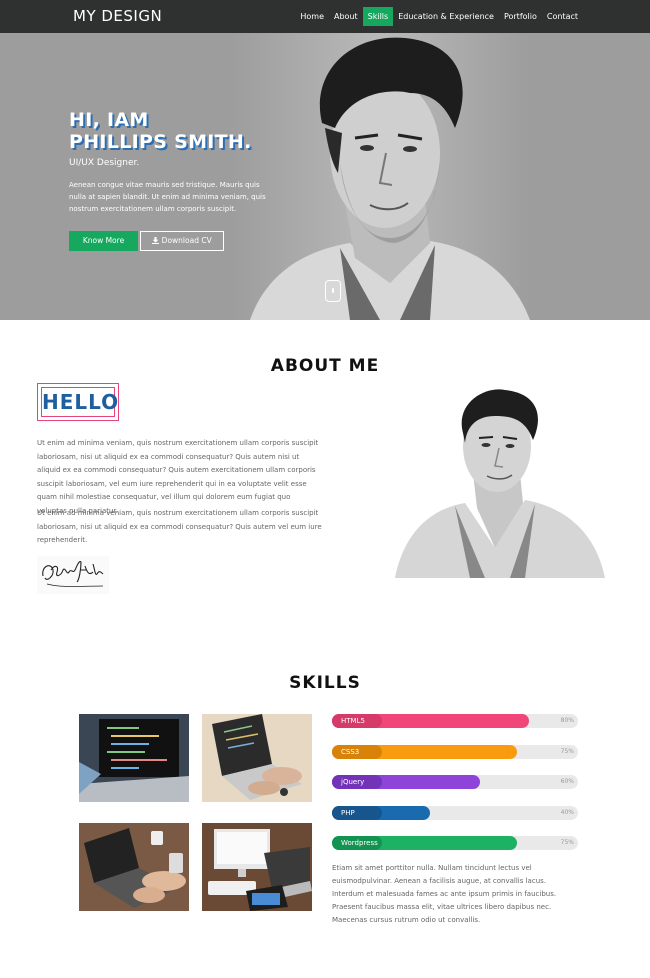 The image size is (650, 978). What do you see at coordinates (346, 16) in the screenshot?
I see `nav-item-about: About` at bounding box center [346, 16].